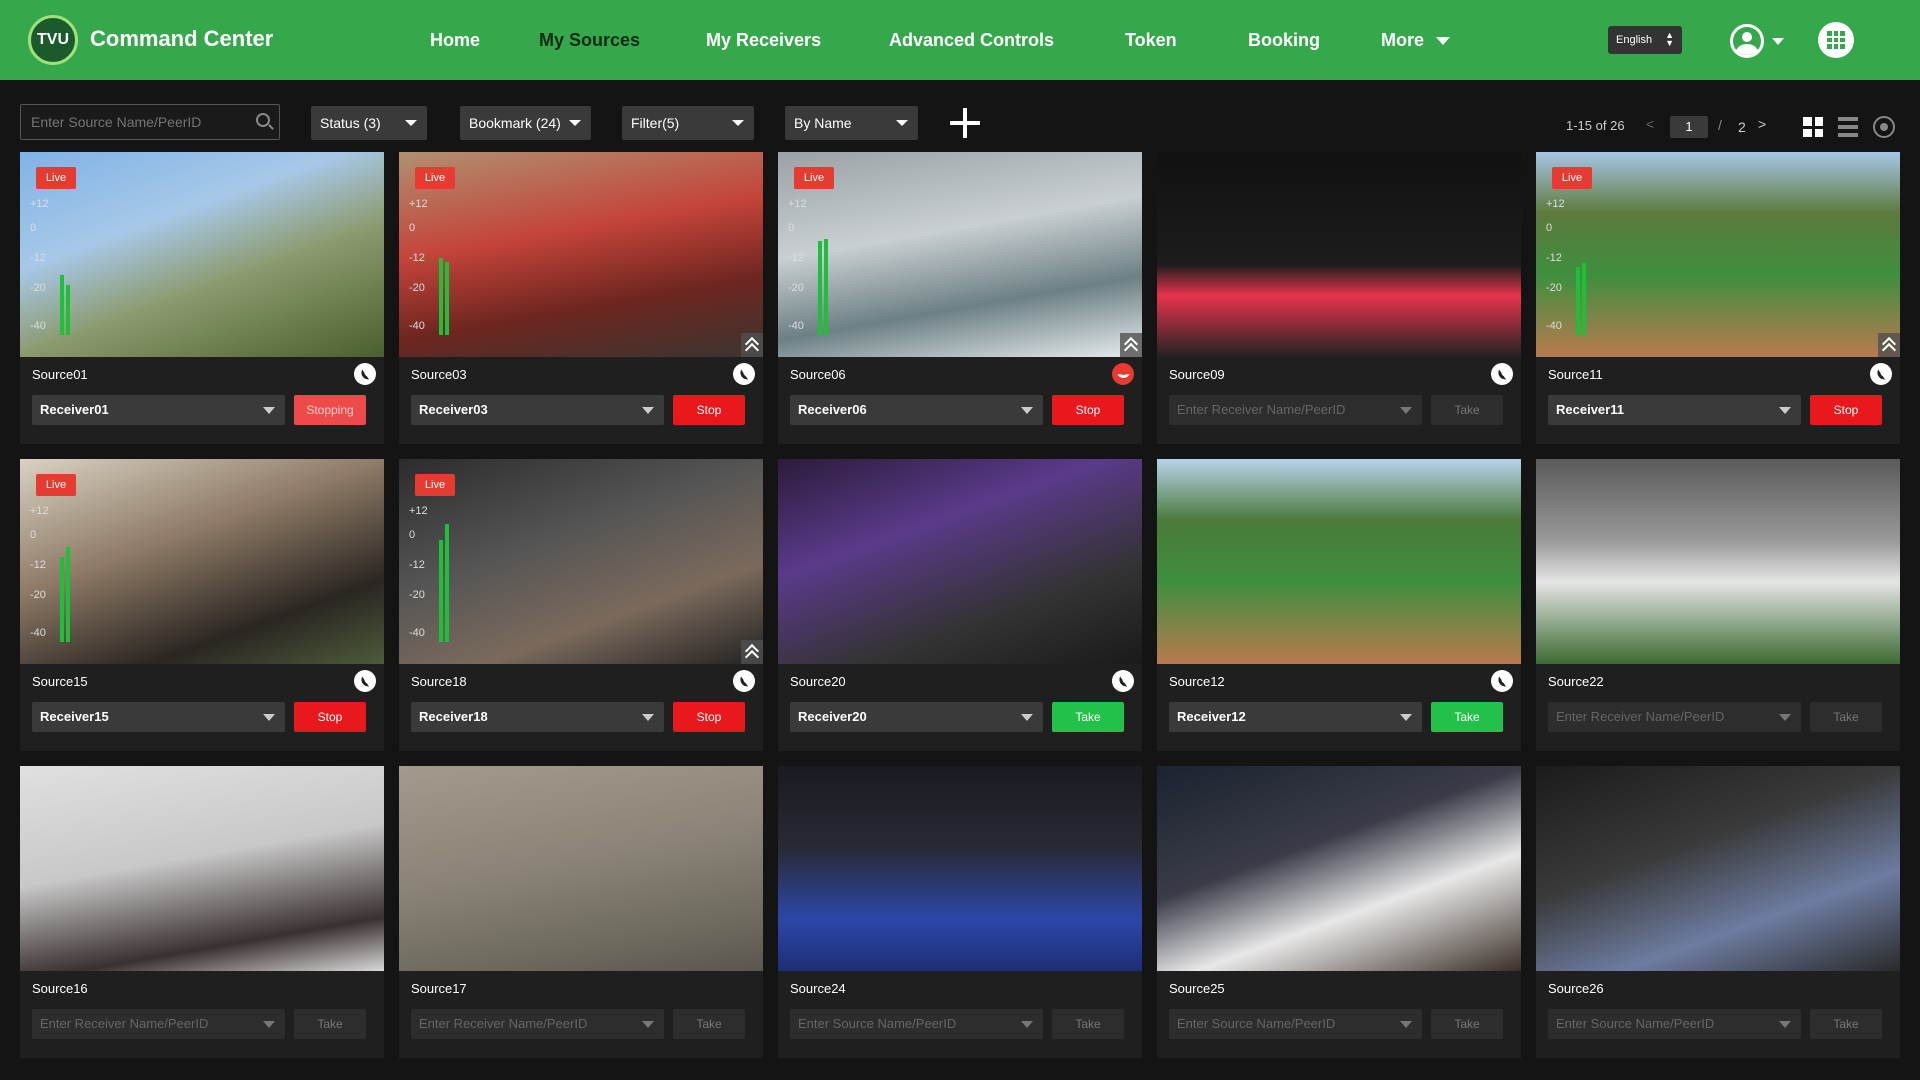  What do you see at coordinates (1645, 40) in the screenshot?
I see `language-select: English ▲ ▼` at bounding box center [1645, 40].